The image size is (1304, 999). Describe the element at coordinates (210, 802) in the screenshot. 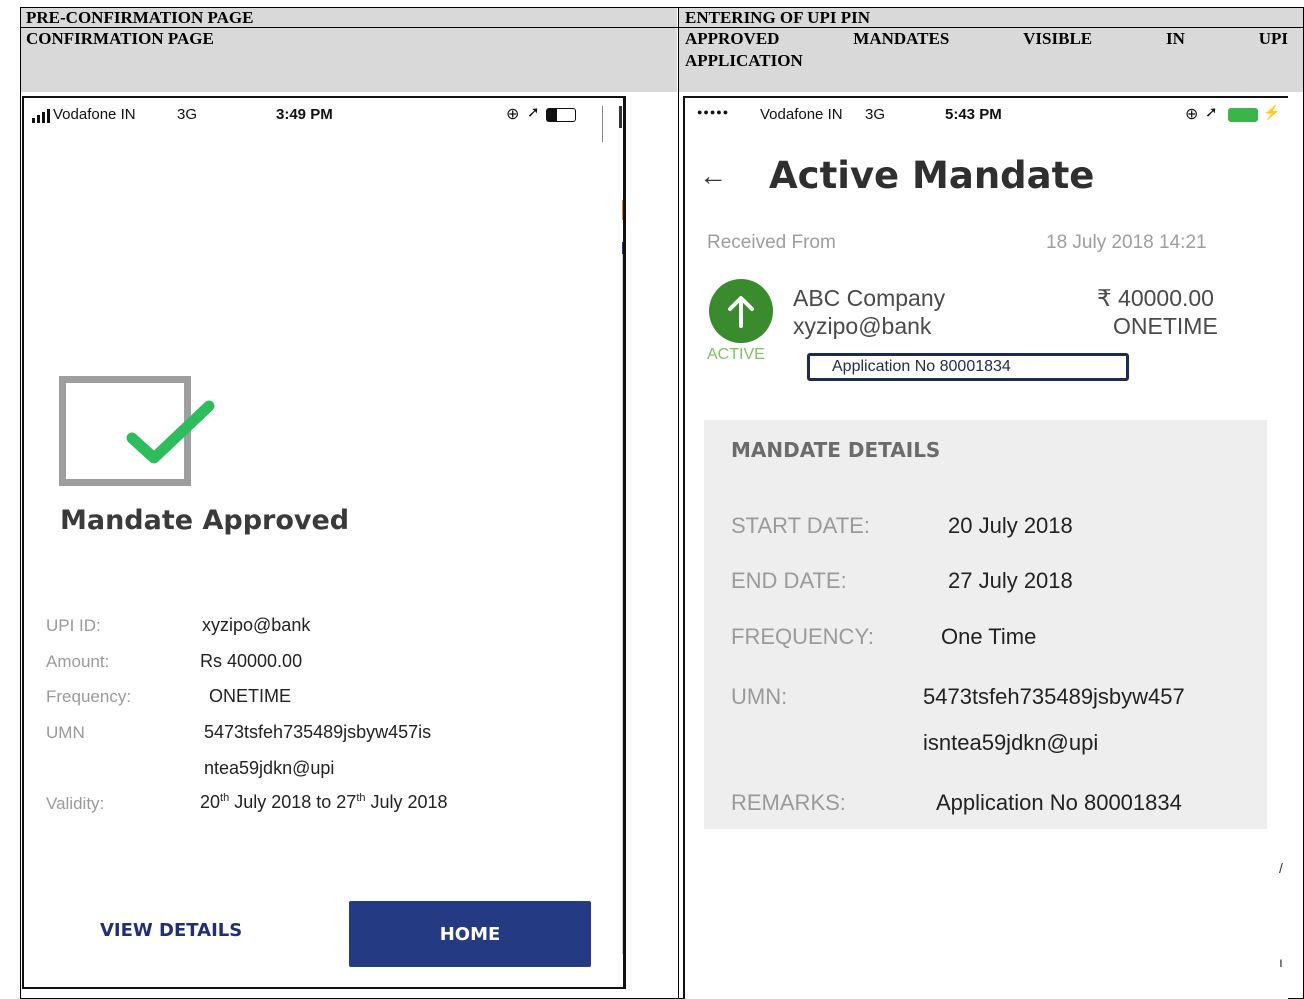

I see `validity-start-day: 20` at that location.